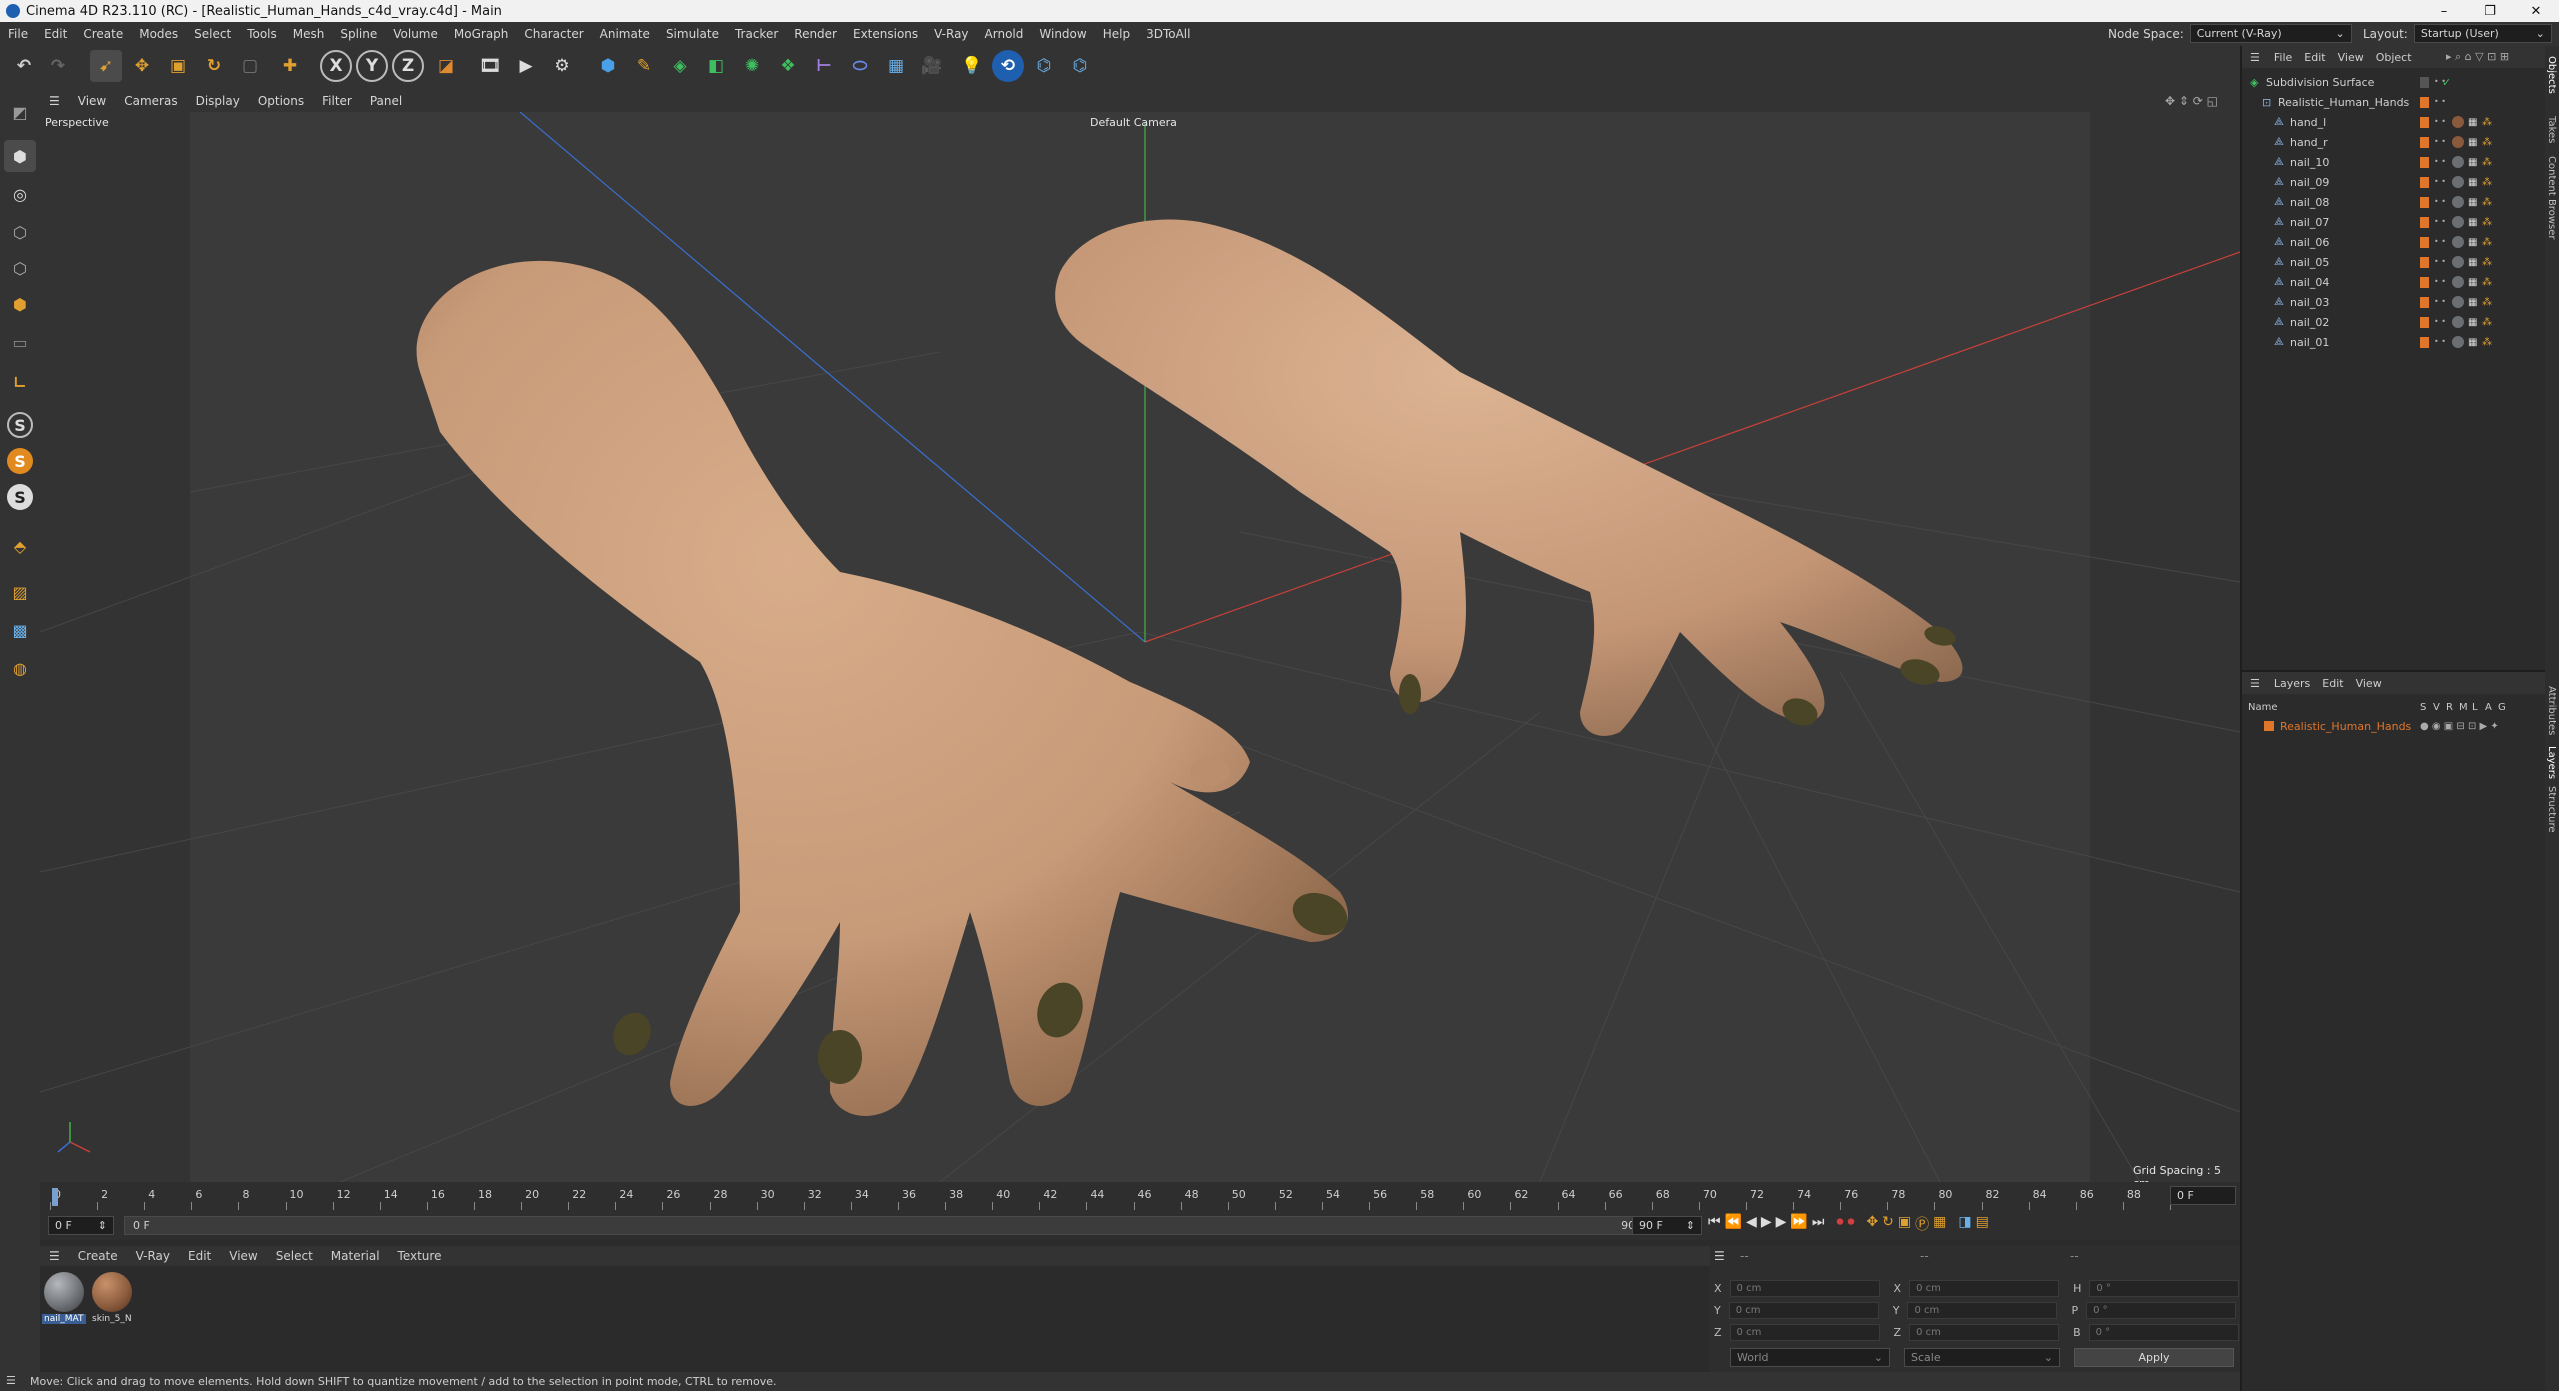 The width and height of the screenshot is (2559, 1391). What do you see at coordinates (1850, 1224) in the screenshot?
I see `autokey-icon: ⏺` at bounding box center [1850, 1224].